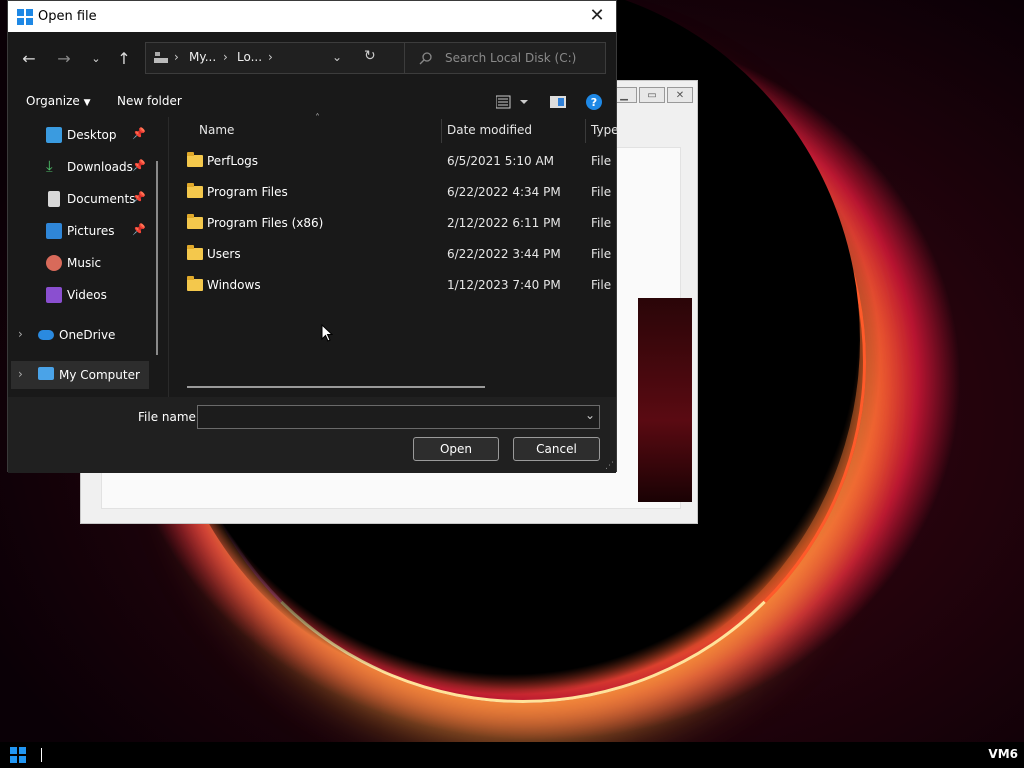 The image size is (1024, 768). I want to click on sidebar-item-pictures: Pictures 📌, so click(83, 231).